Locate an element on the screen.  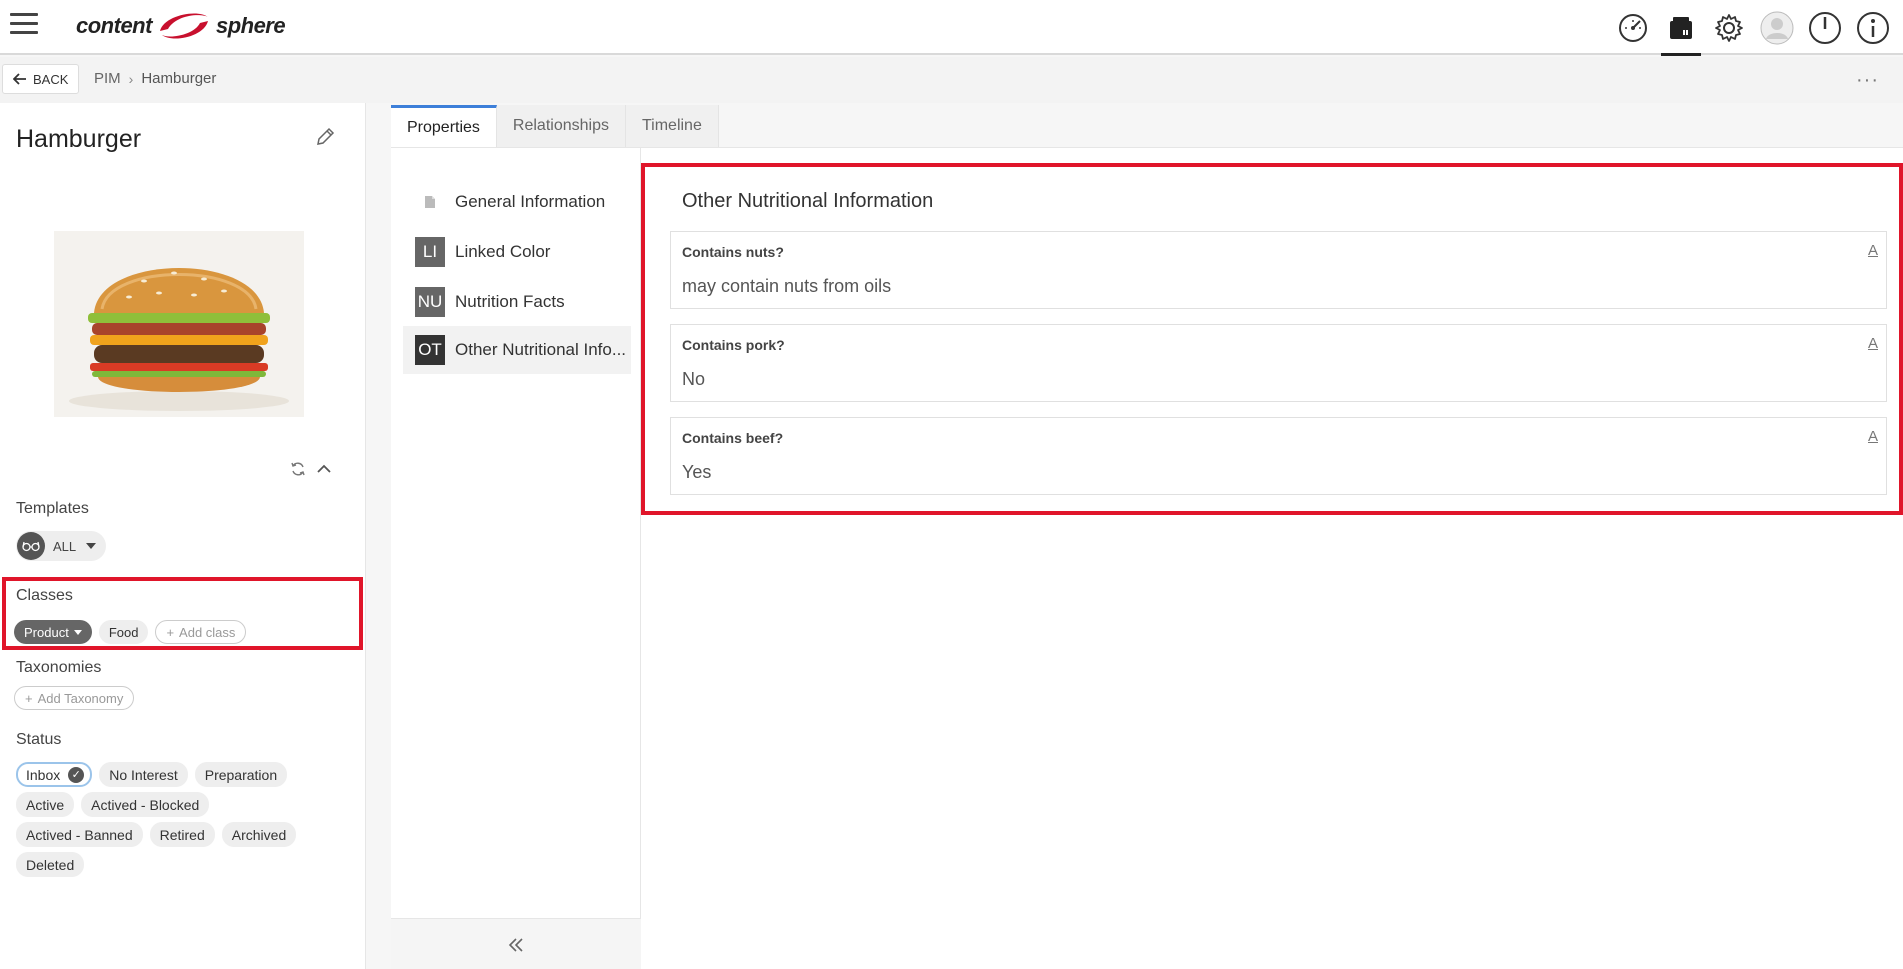
item-title: Hamburger is located at coordinates (79, 139).